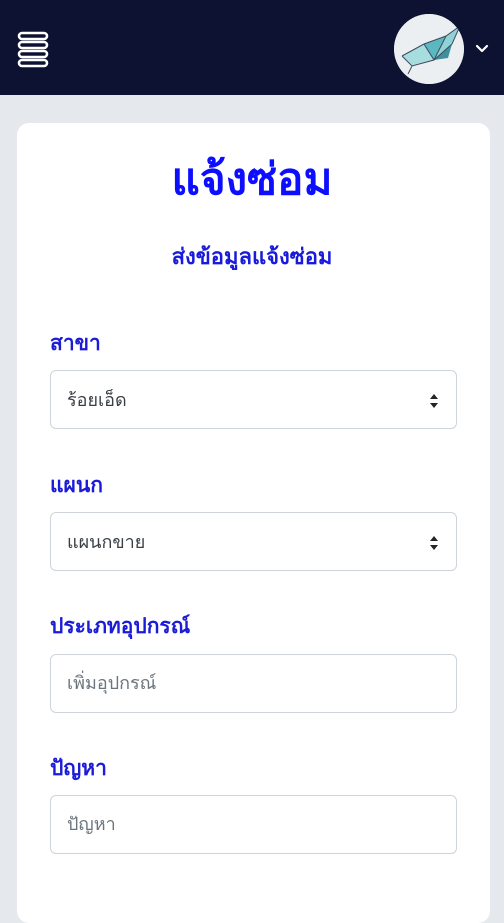 The height and width of the screenshot is (923, 504). I want to click on top-navbar, so click(252, 47).